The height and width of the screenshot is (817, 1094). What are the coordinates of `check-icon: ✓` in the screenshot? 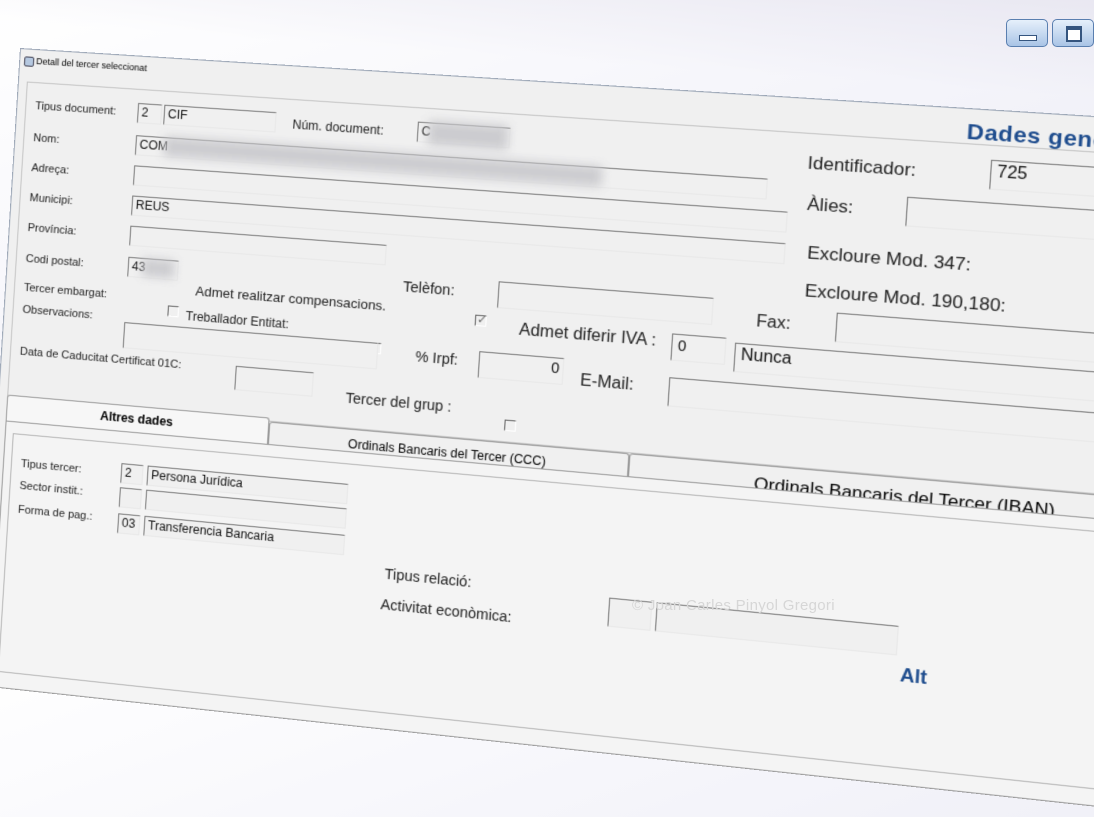 It's located at (482, 320).